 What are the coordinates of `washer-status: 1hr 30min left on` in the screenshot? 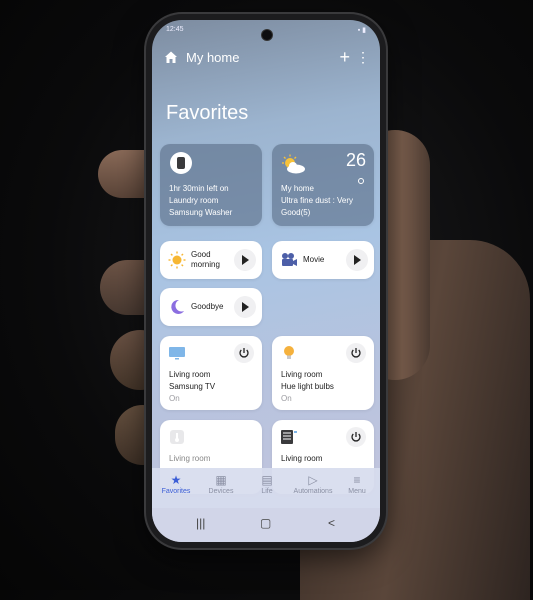 It's located at (199, 188).